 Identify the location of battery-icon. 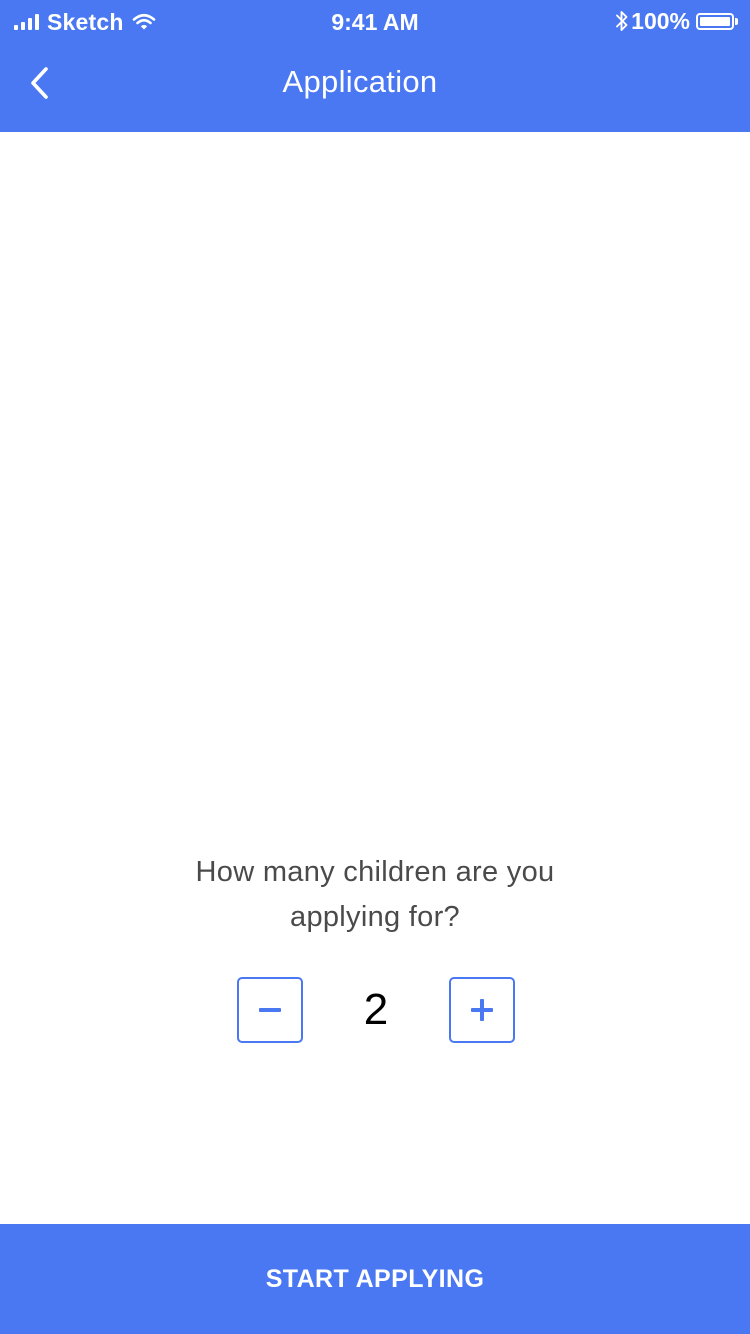
(715, 21).